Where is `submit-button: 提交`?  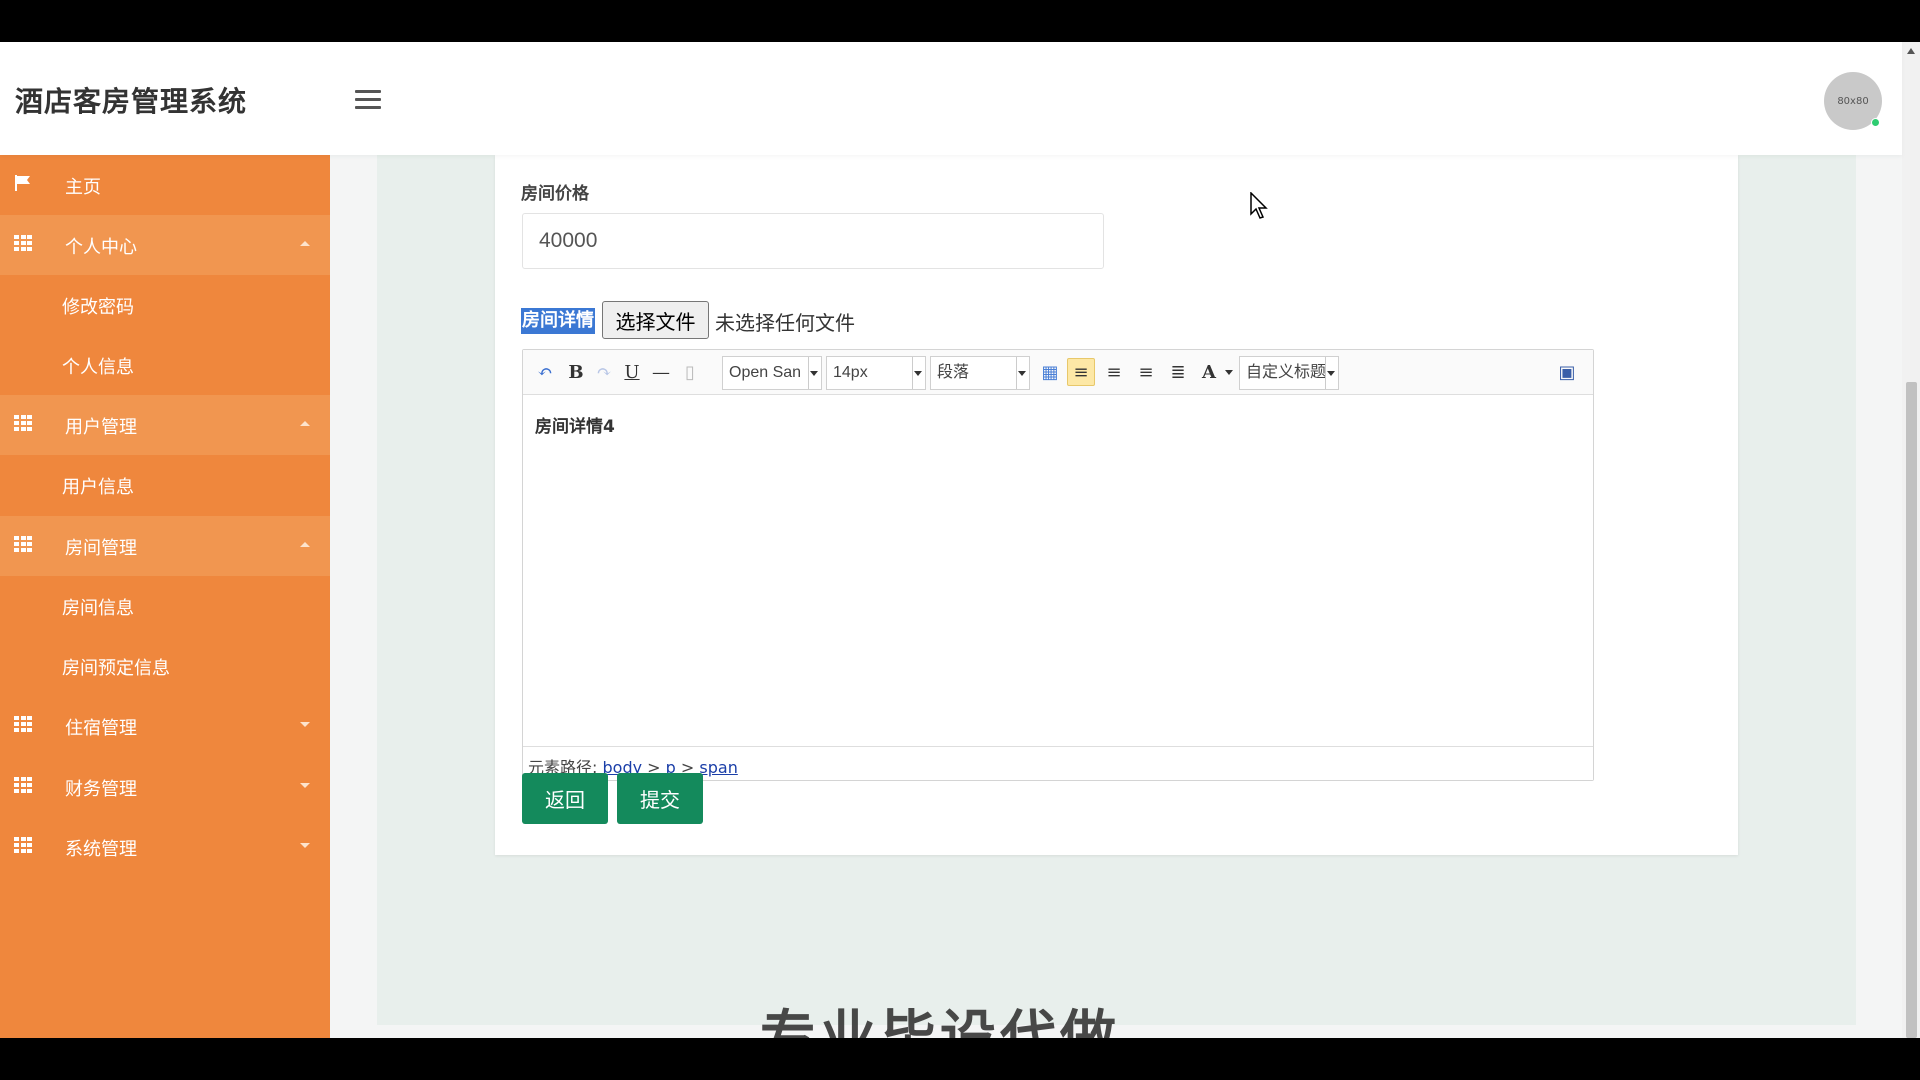 submit-button: 提交 is located at coordinates (660, 798).